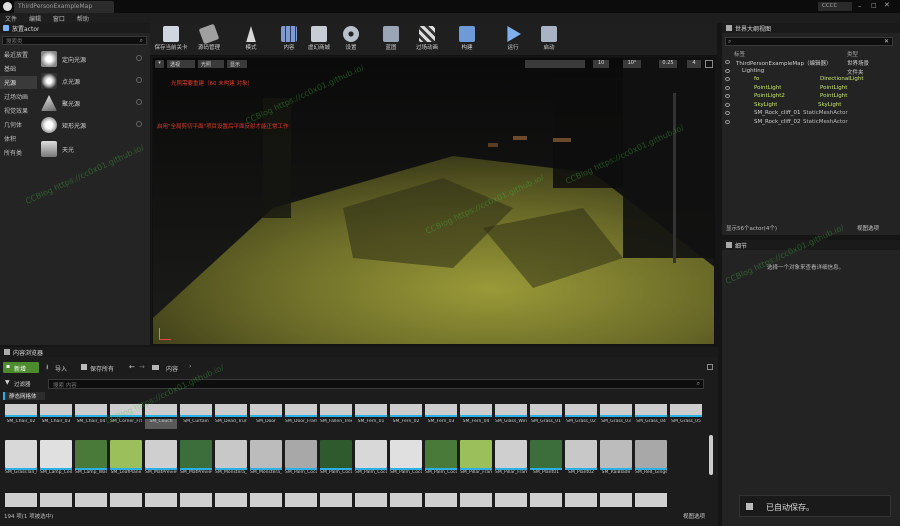 The height and width of the screenshot is (526, 900). Describe the element at coordinates (64, 7) in the screenshot. I see `level-tab: ThirdPersonExampleMap` at that location.